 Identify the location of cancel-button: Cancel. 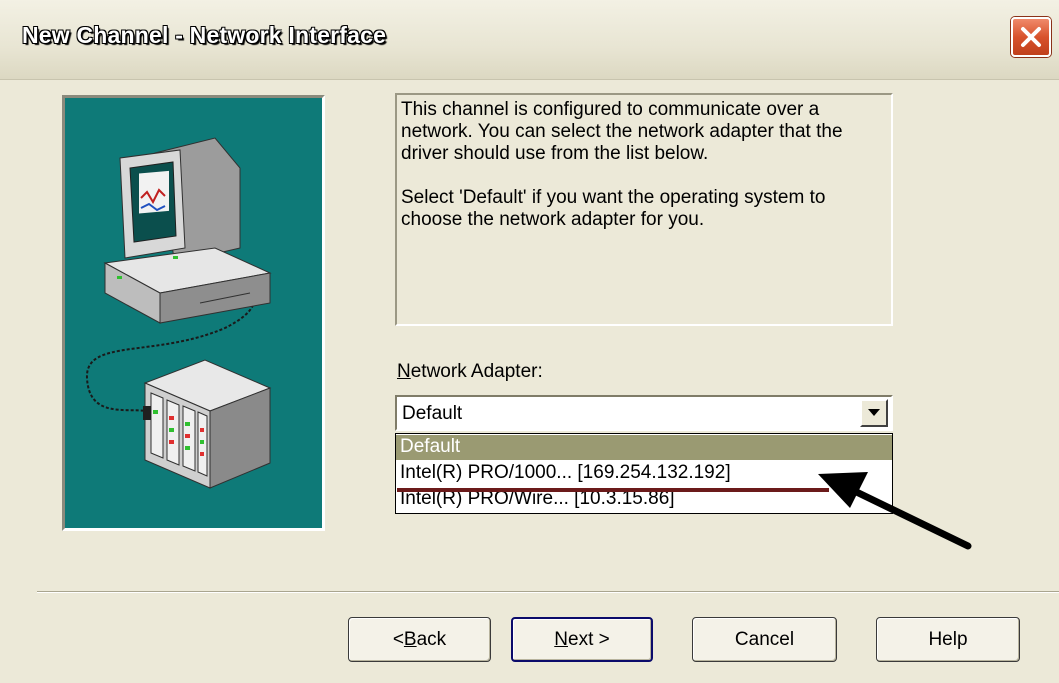
(764, 639).